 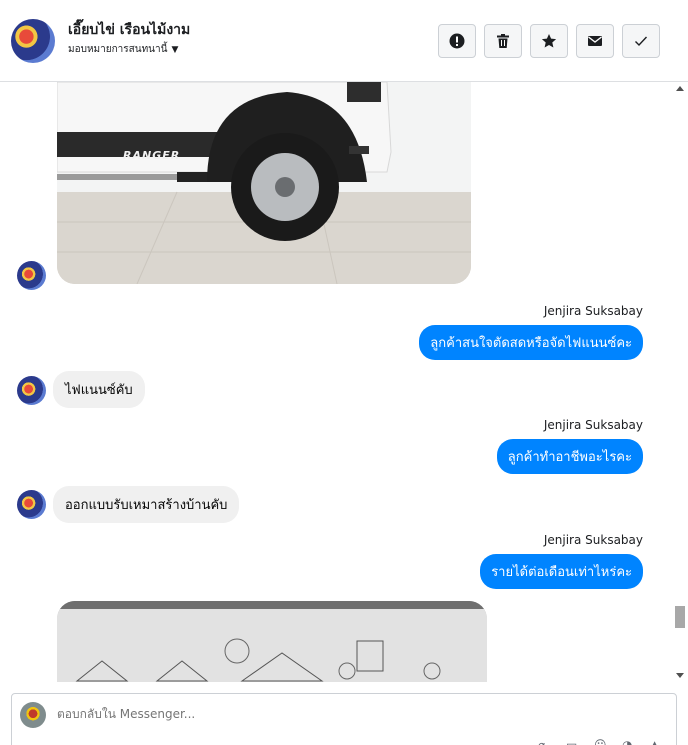 What do you see at coordinates (569, 456) in the screenshot?
I see `message-bubble-outgoing: ลูกค้าทำอาชีพอะไรคะ` at bounding box center [569, 456].